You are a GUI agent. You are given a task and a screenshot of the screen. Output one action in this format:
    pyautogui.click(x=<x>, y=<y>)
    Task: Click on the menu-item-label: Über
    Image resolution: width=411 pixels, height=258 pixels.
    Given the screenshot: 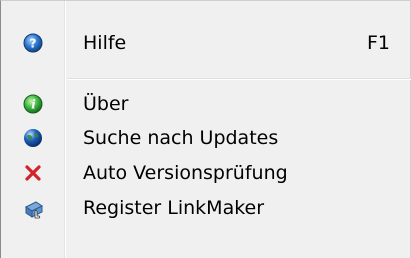 What is the action you would take?
    pyautogui.click(x=106, y=104)
    